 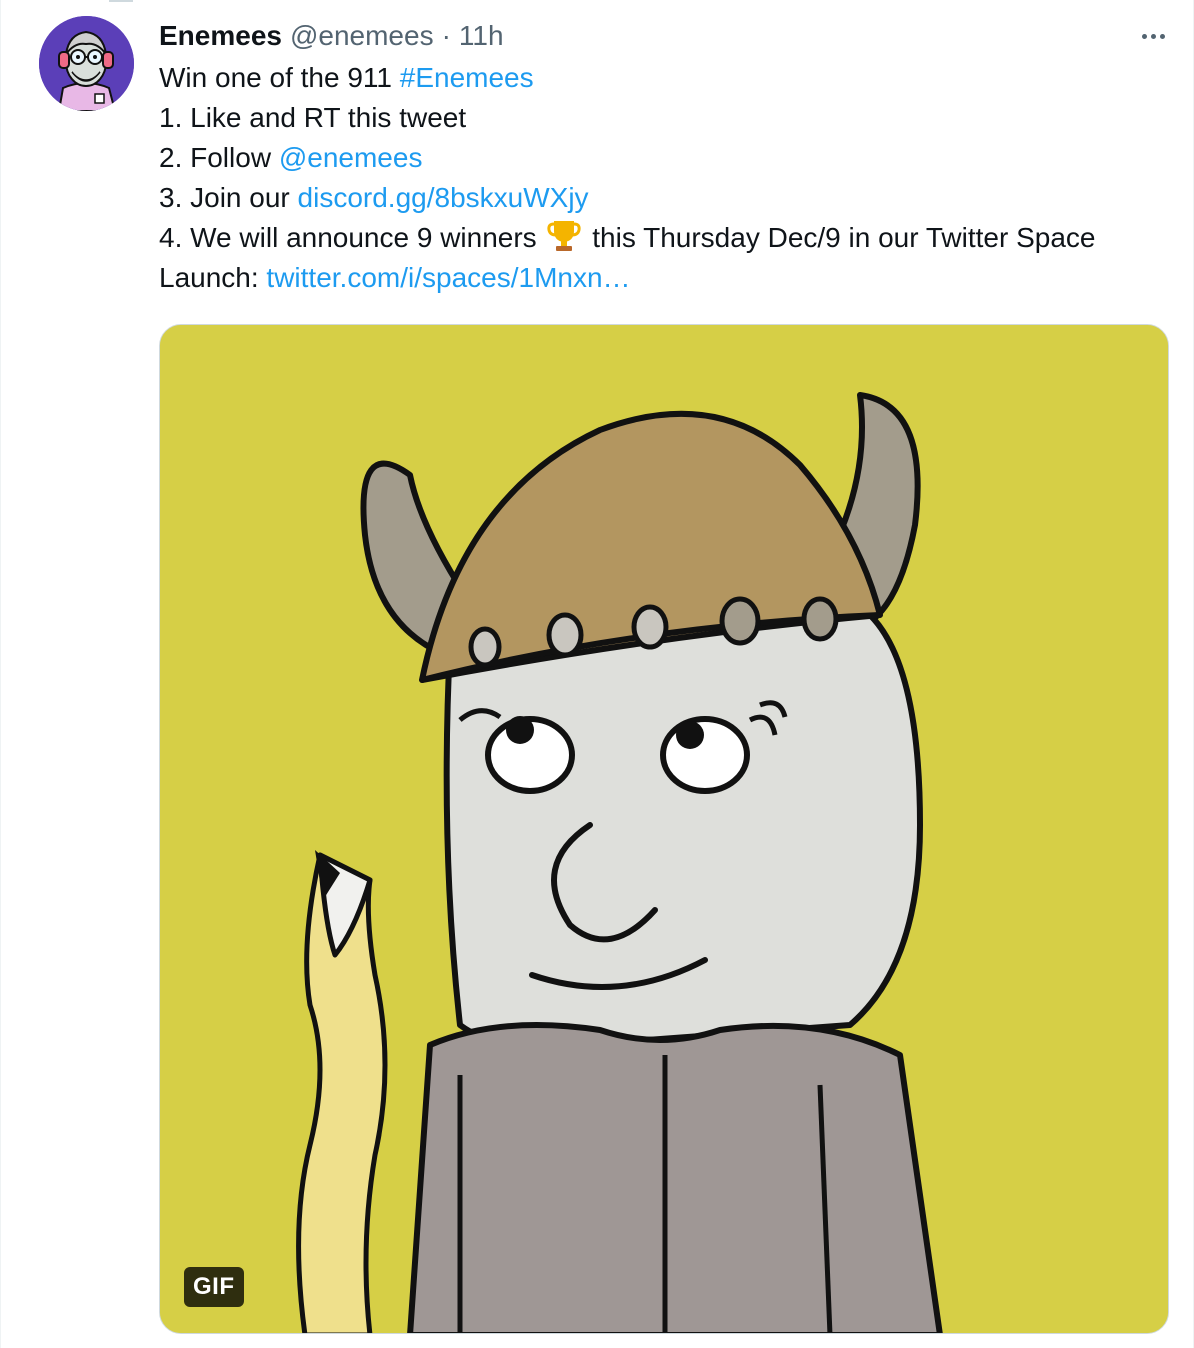 What do you see at coordinates (669, 78) in the screenshot?
I see `tweet-line-1: Win one of the 911 #Enemees` at bounding box center [669, 78].